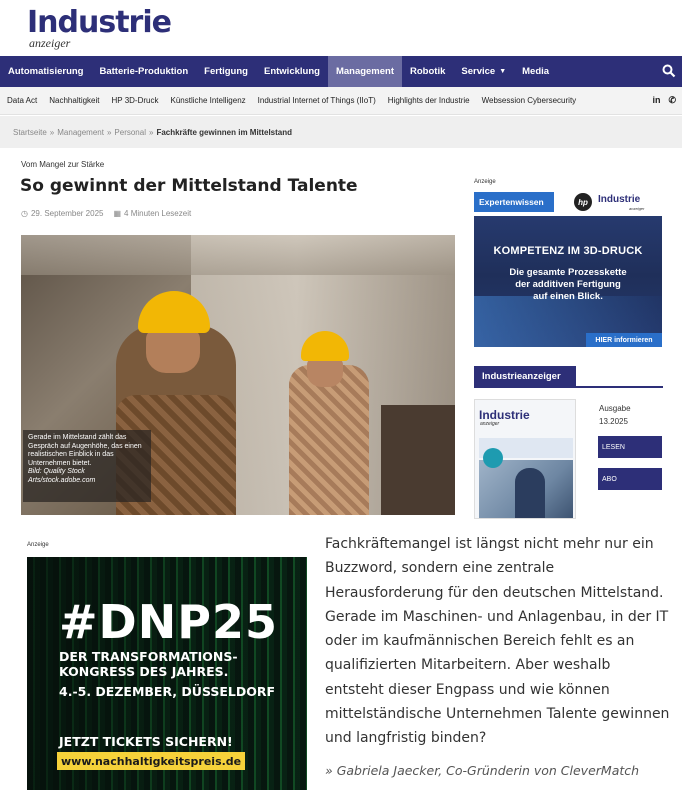 The width and height of the screenshot is (682, 805). Describe the element at coordinates (535, 71) in the screenshot. I see `nav-item-media: Media` at that location.